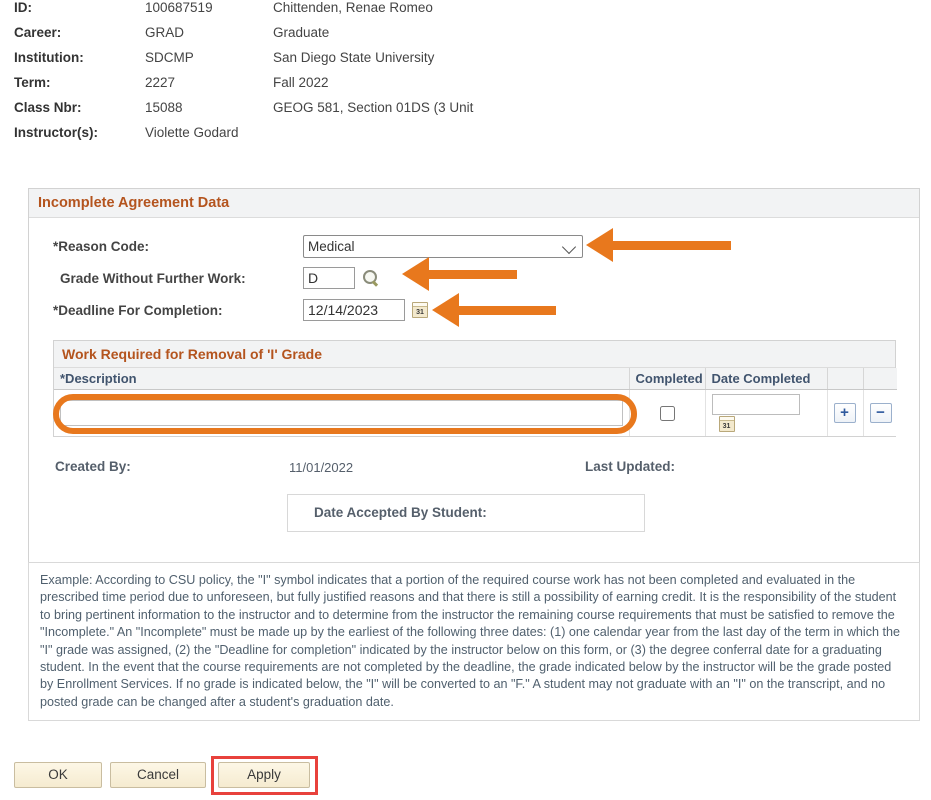  I want to click on deadline-calendar-icon: 31, so click(420, 310).